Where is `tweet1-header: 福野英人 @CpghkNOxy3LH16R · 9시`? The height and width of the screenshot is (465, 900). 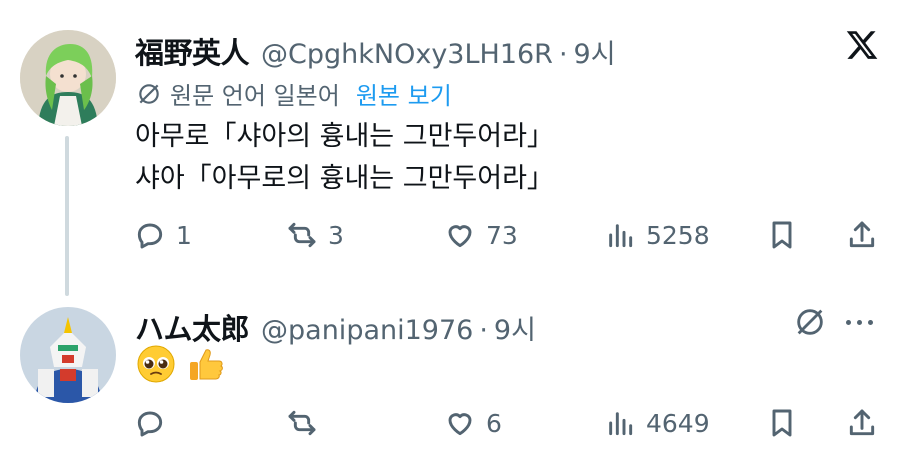
tweet1-header: 福野英人 @CpghkNOxy3LH16R · 9시 is located at coordinates (375, 51).